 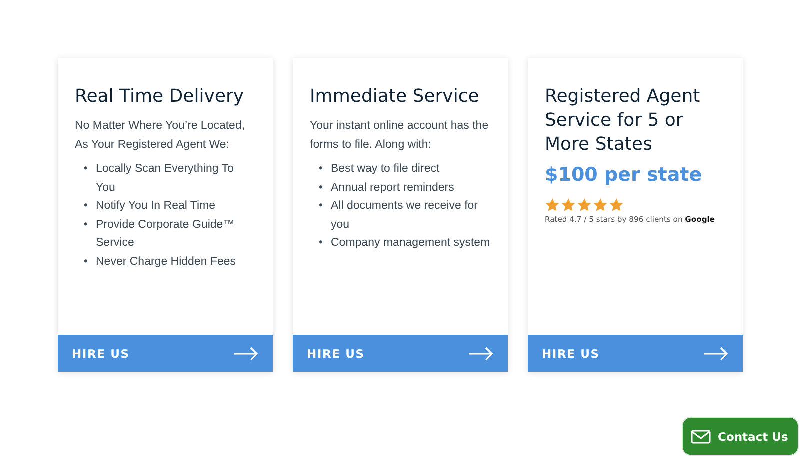 What do you see at coordinates (160, 97) in the screenshot?
I see `card-title: Real Time Delivery` at bounding box center [160, 97].